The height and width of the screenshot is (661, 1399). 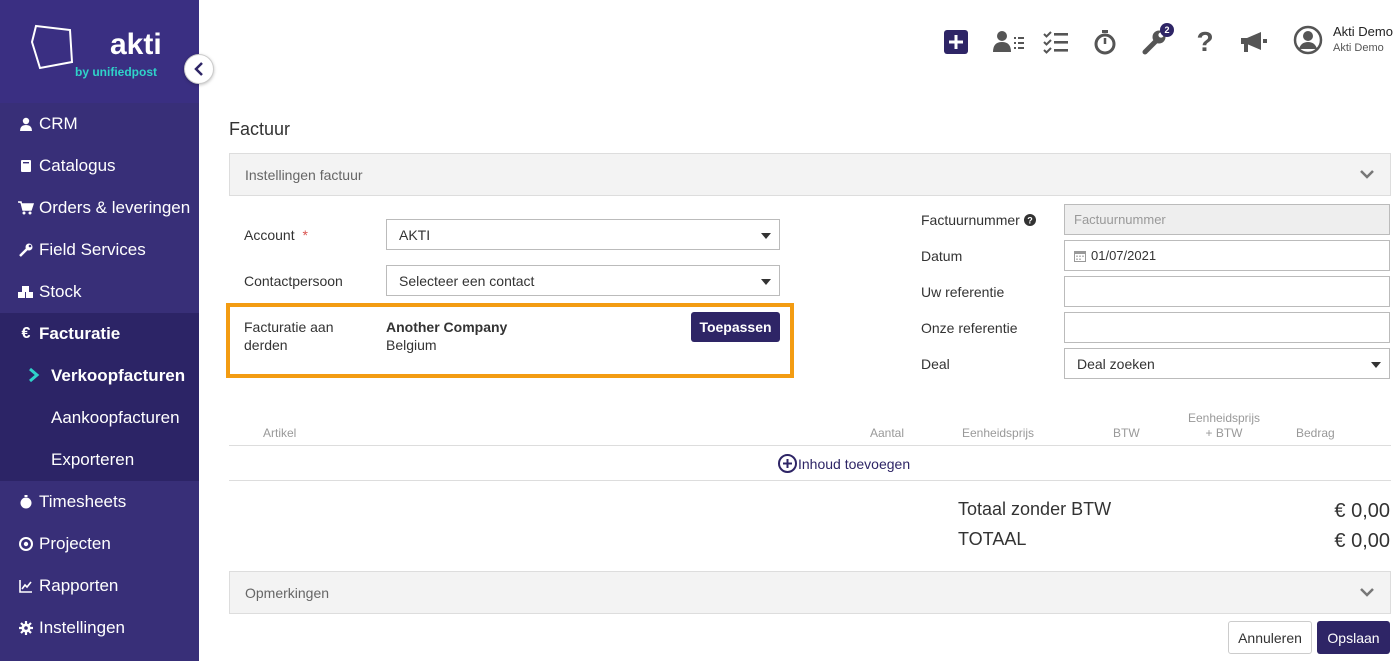 I want to click on sidebar-item-rapporten: Rapporten, so click(x=99, y=586).